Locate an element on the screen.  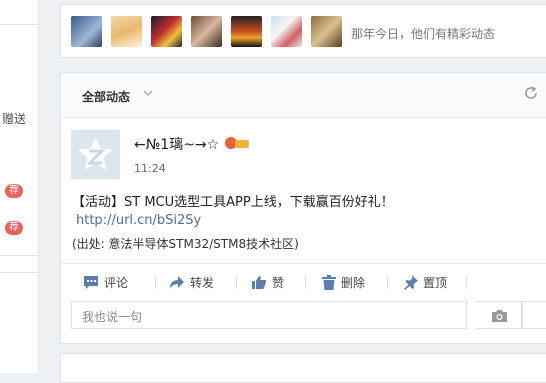
refresh-icon is located at coordinates (532, 94).